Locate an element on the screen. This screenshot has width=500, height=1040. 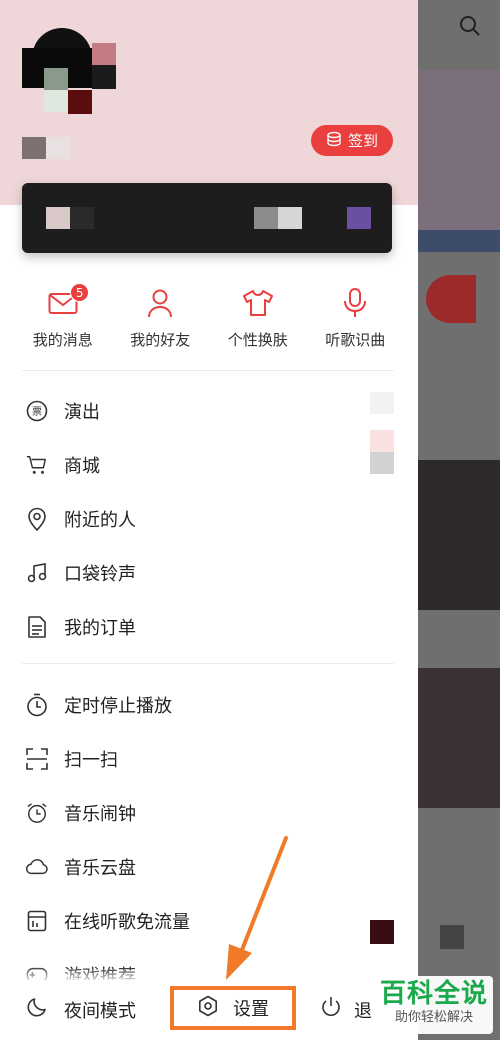
banner-strip is located at coordinates (459, 241).